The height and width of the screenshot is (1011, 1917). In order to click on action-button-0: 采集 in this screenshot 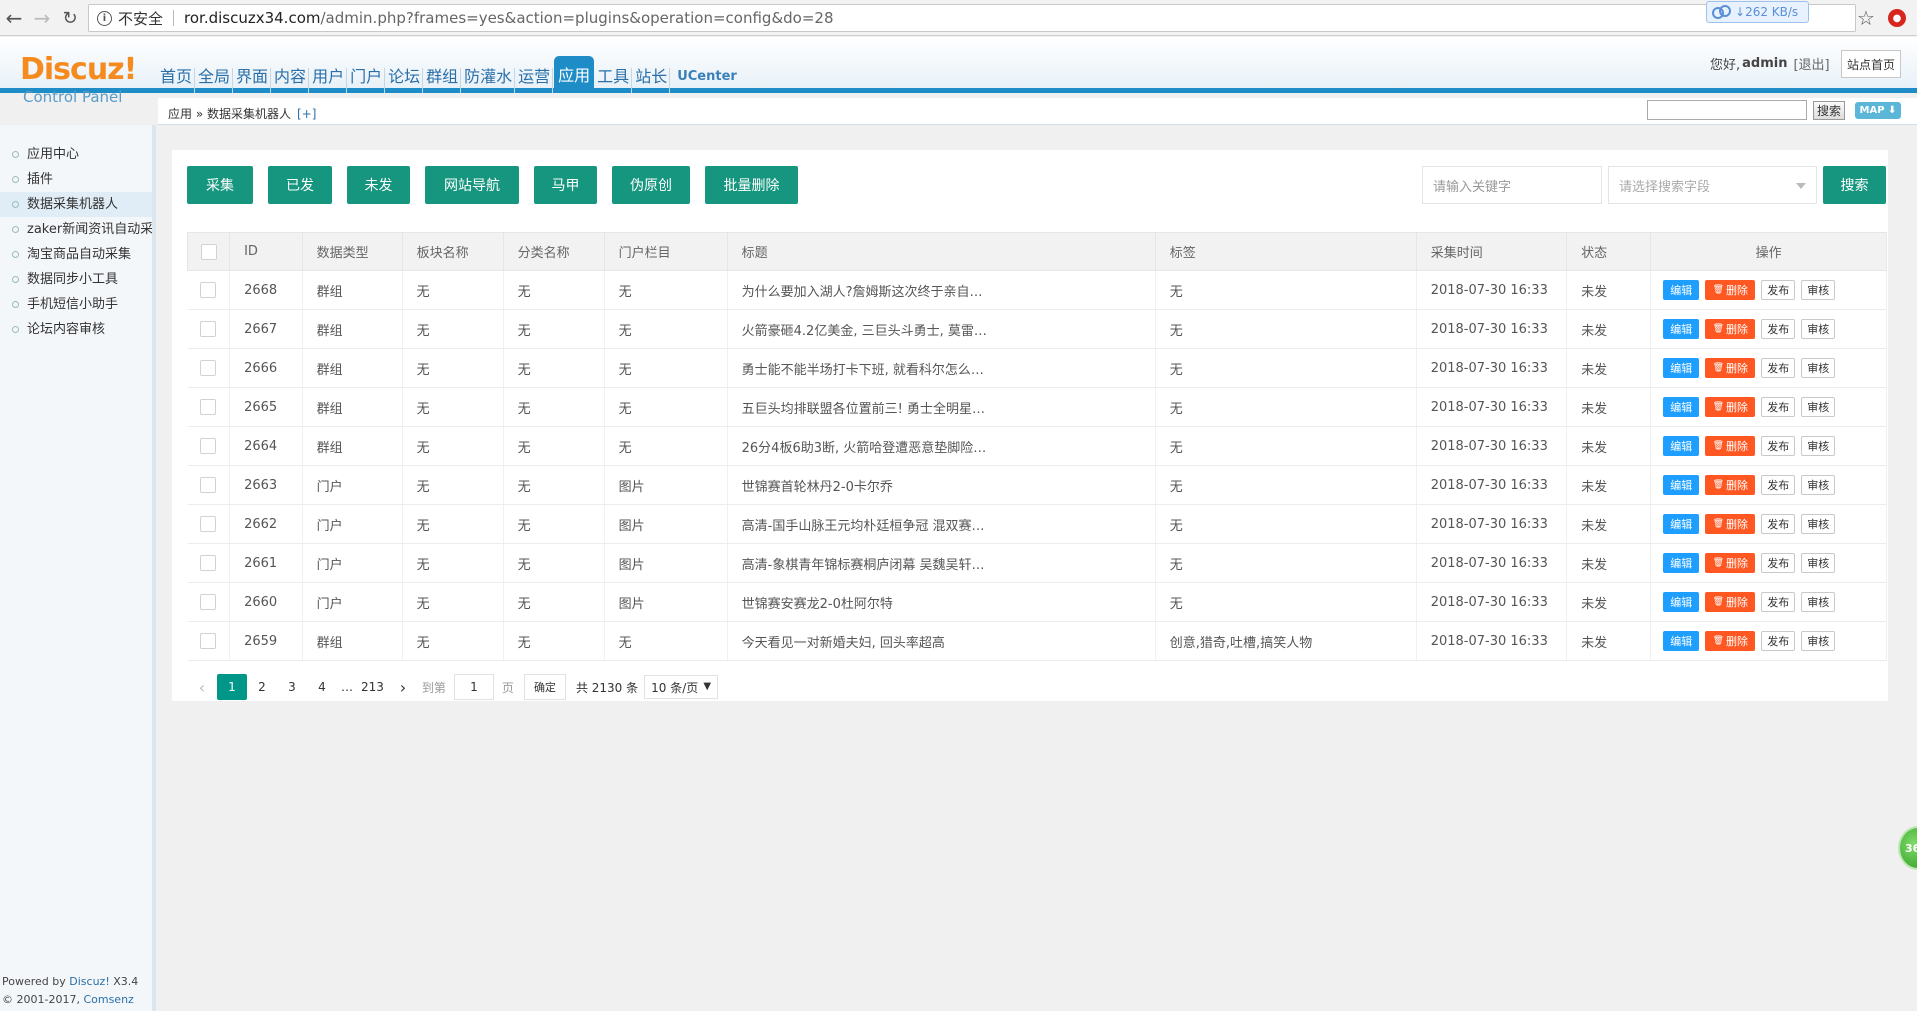, I will do `click(220, 185)`.